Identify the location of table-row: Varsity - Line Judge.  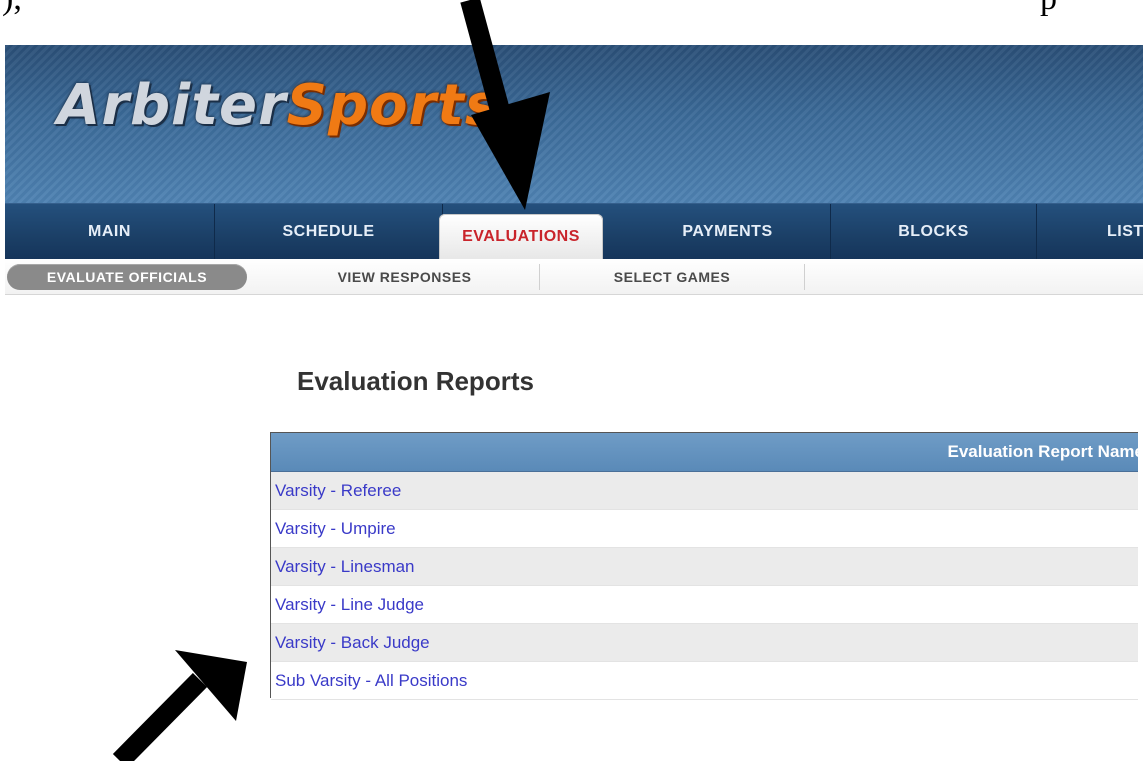
(704, 605).